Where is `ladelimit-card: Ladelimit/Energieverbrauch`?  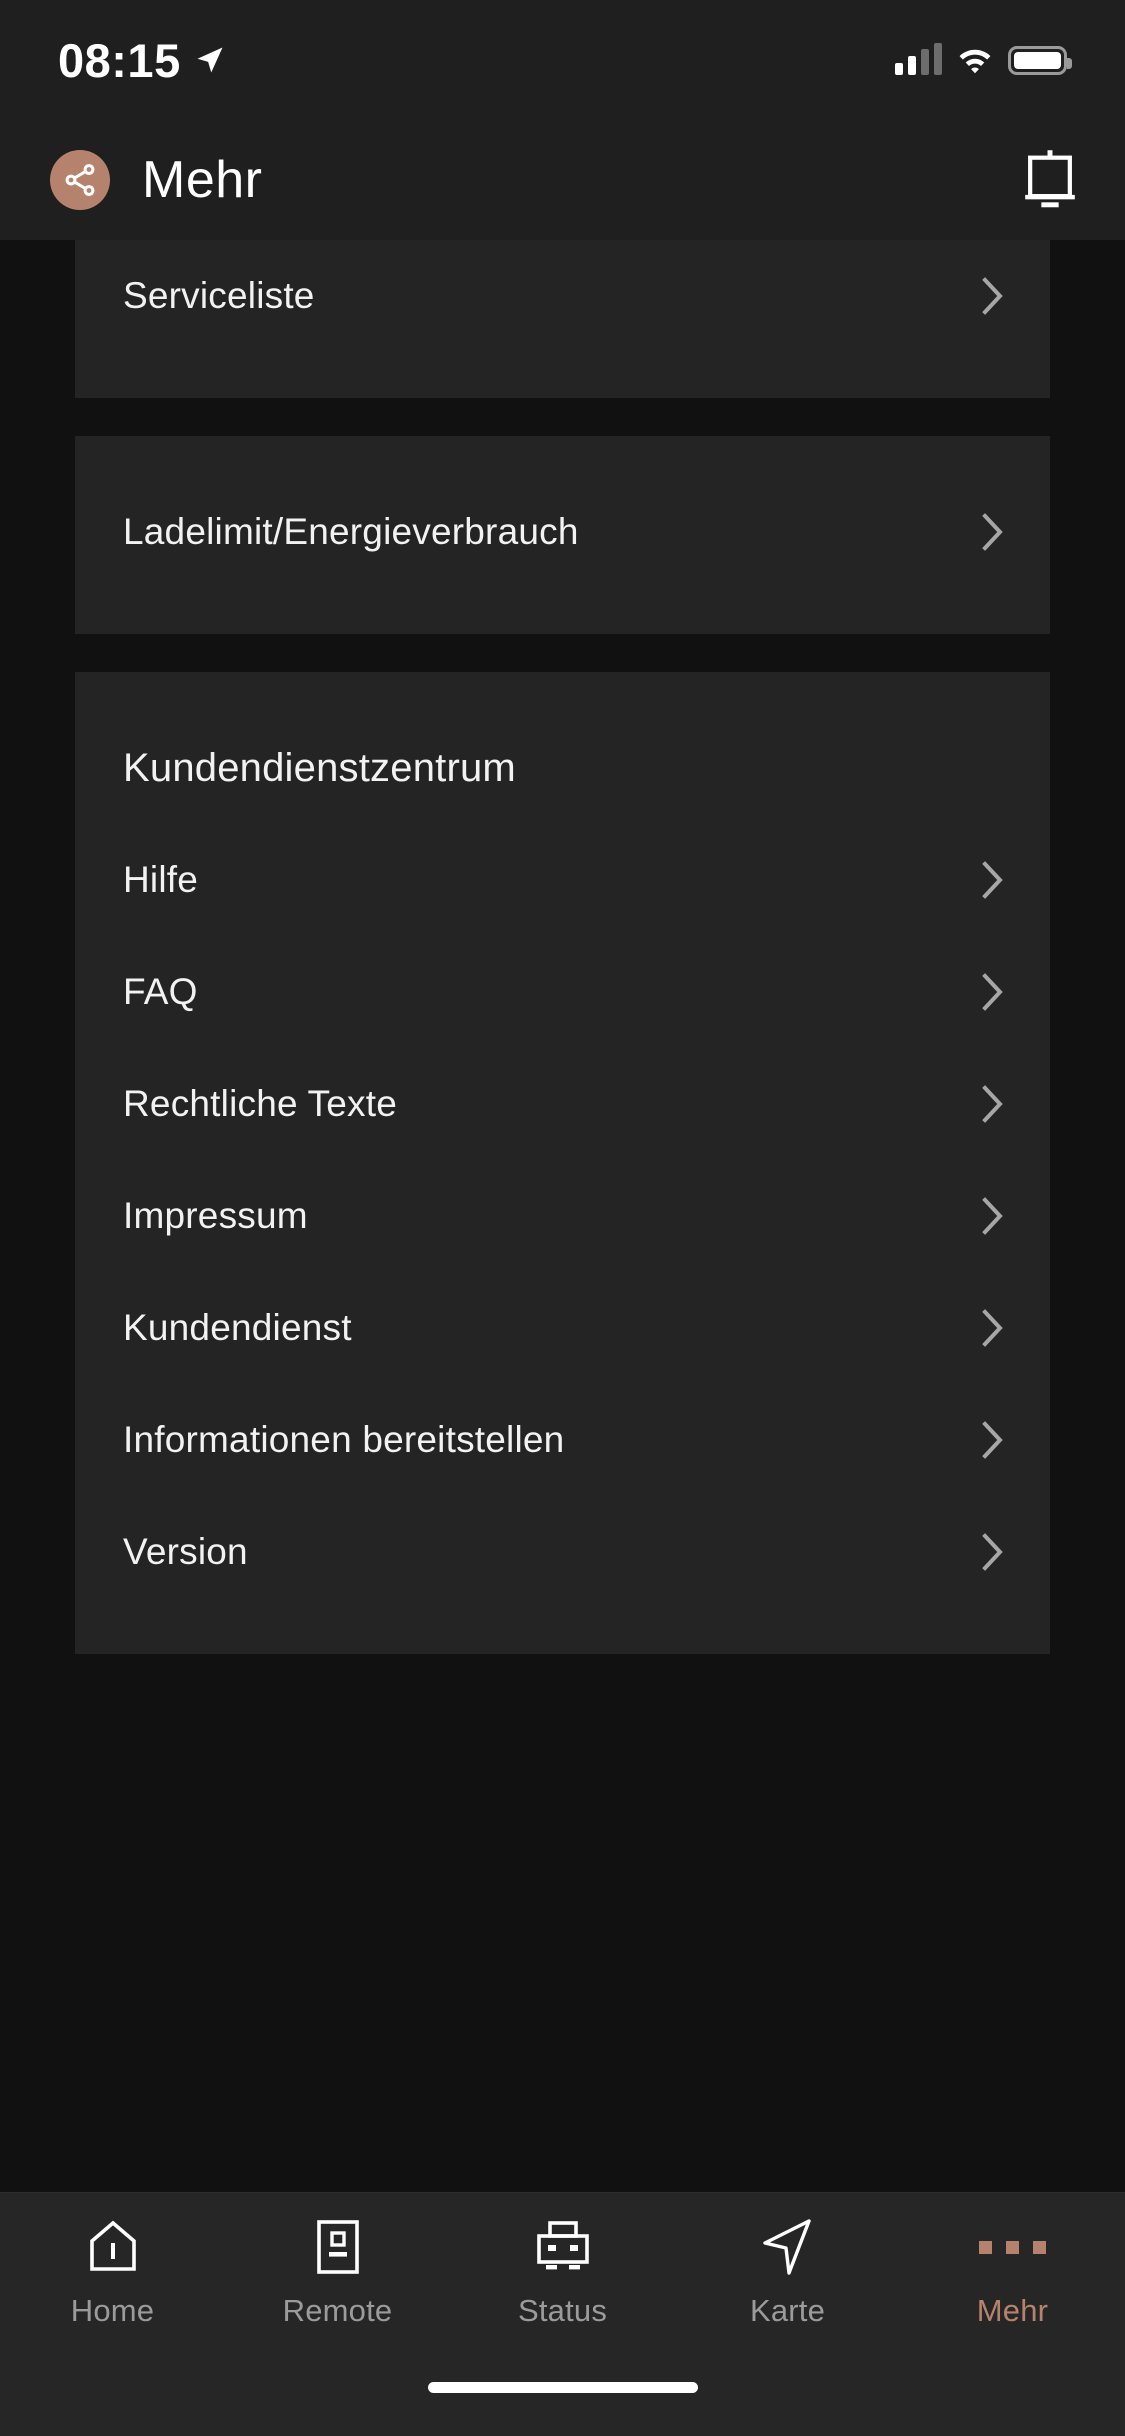 ladelimit-card: Ladelimit/Energieverbrauch is located at coordinates (562, 535).